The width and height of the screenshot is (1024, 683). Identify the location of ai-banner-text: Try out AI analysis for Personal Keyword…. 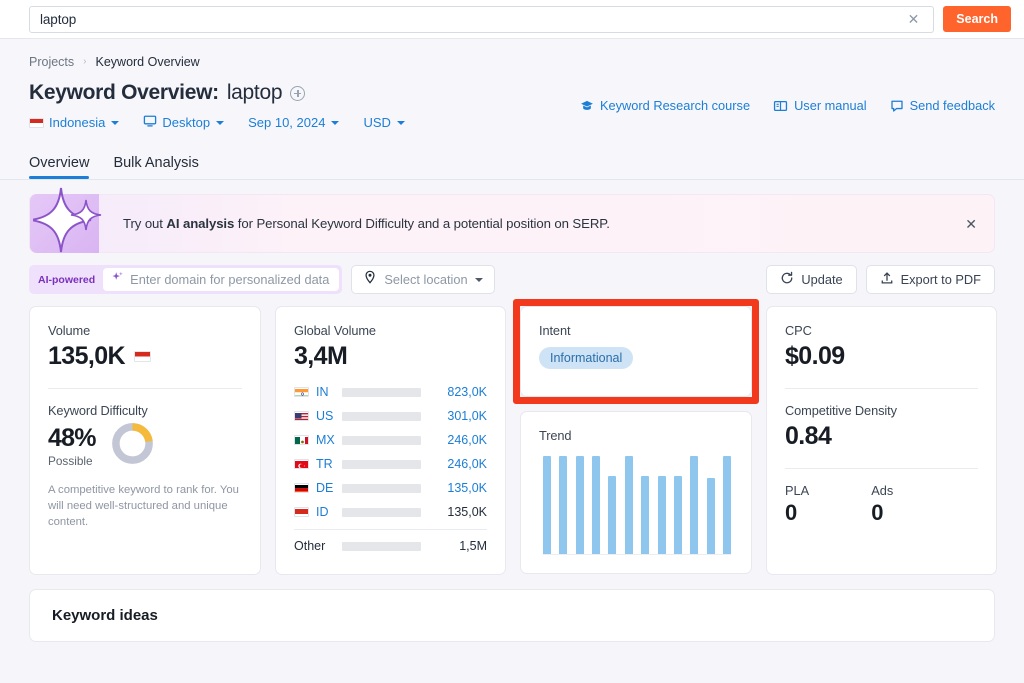
(354, 223).